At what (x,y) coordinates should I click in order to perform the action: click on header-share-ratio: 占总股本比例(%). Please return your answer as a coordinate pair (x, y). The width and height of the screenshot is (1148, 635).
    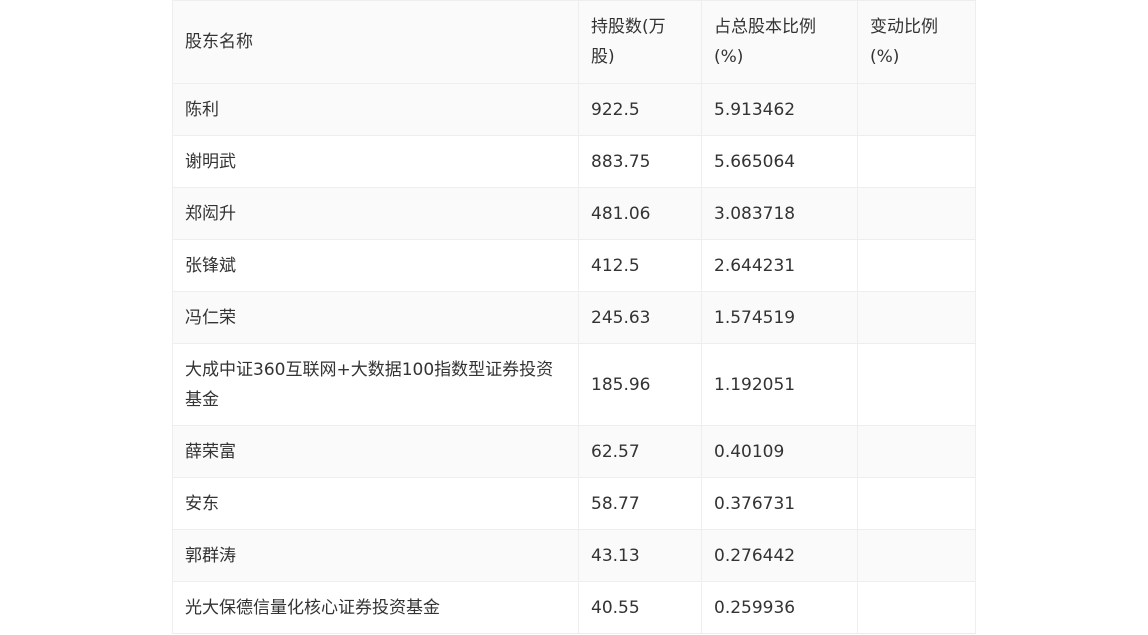
    Looking at the image, I should click on (779, 42).